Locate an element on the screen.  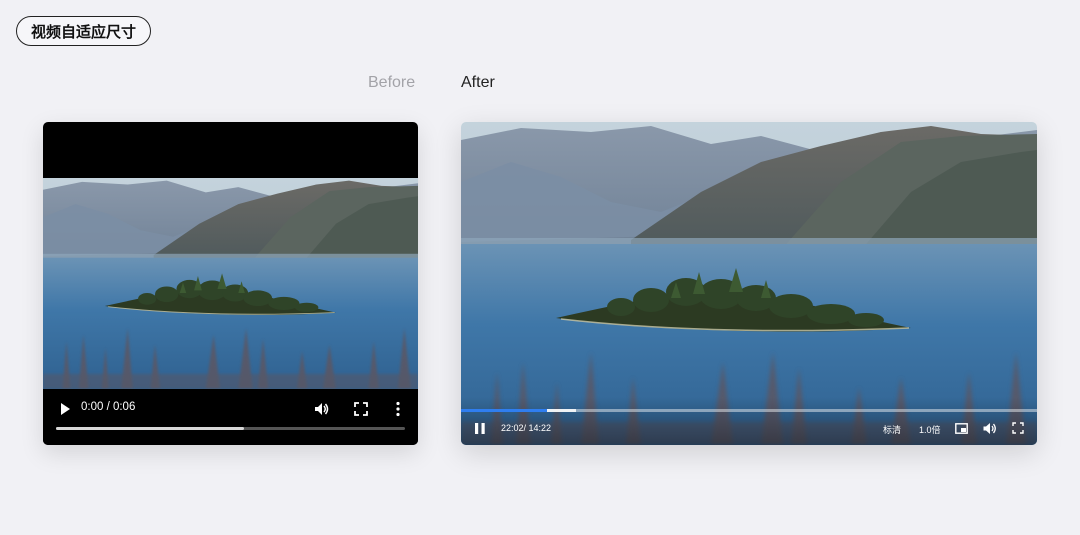
before-progress-fill is located at coordinates (150, 428).